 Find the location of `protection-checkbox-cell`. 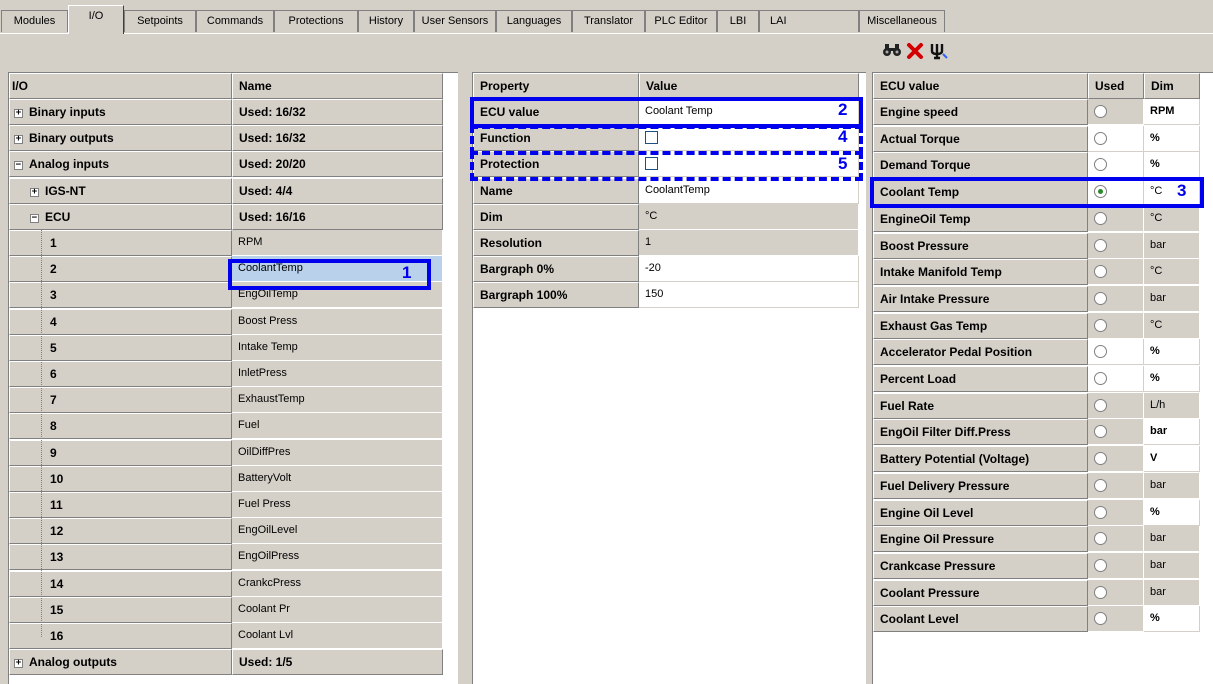

protection-checkbox-cell is located at coordinates (749, 164).